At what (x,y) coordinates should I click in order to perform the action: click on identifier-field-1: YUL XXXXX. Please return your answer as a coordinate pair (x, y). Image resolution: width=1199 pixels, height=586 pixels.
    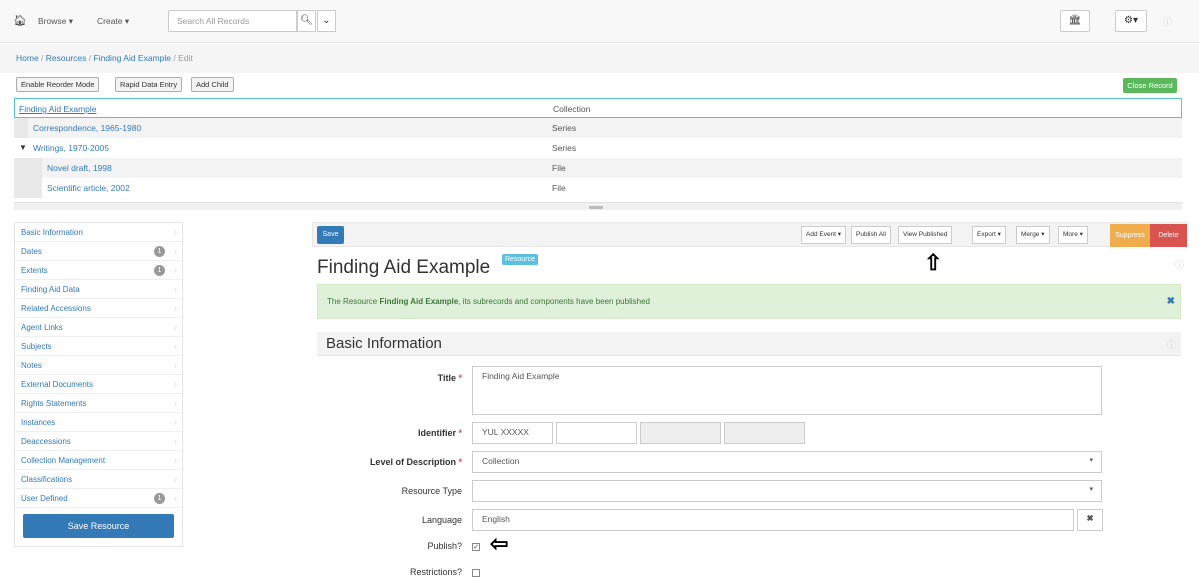
    Looking at the image, I should click on (512, 433).